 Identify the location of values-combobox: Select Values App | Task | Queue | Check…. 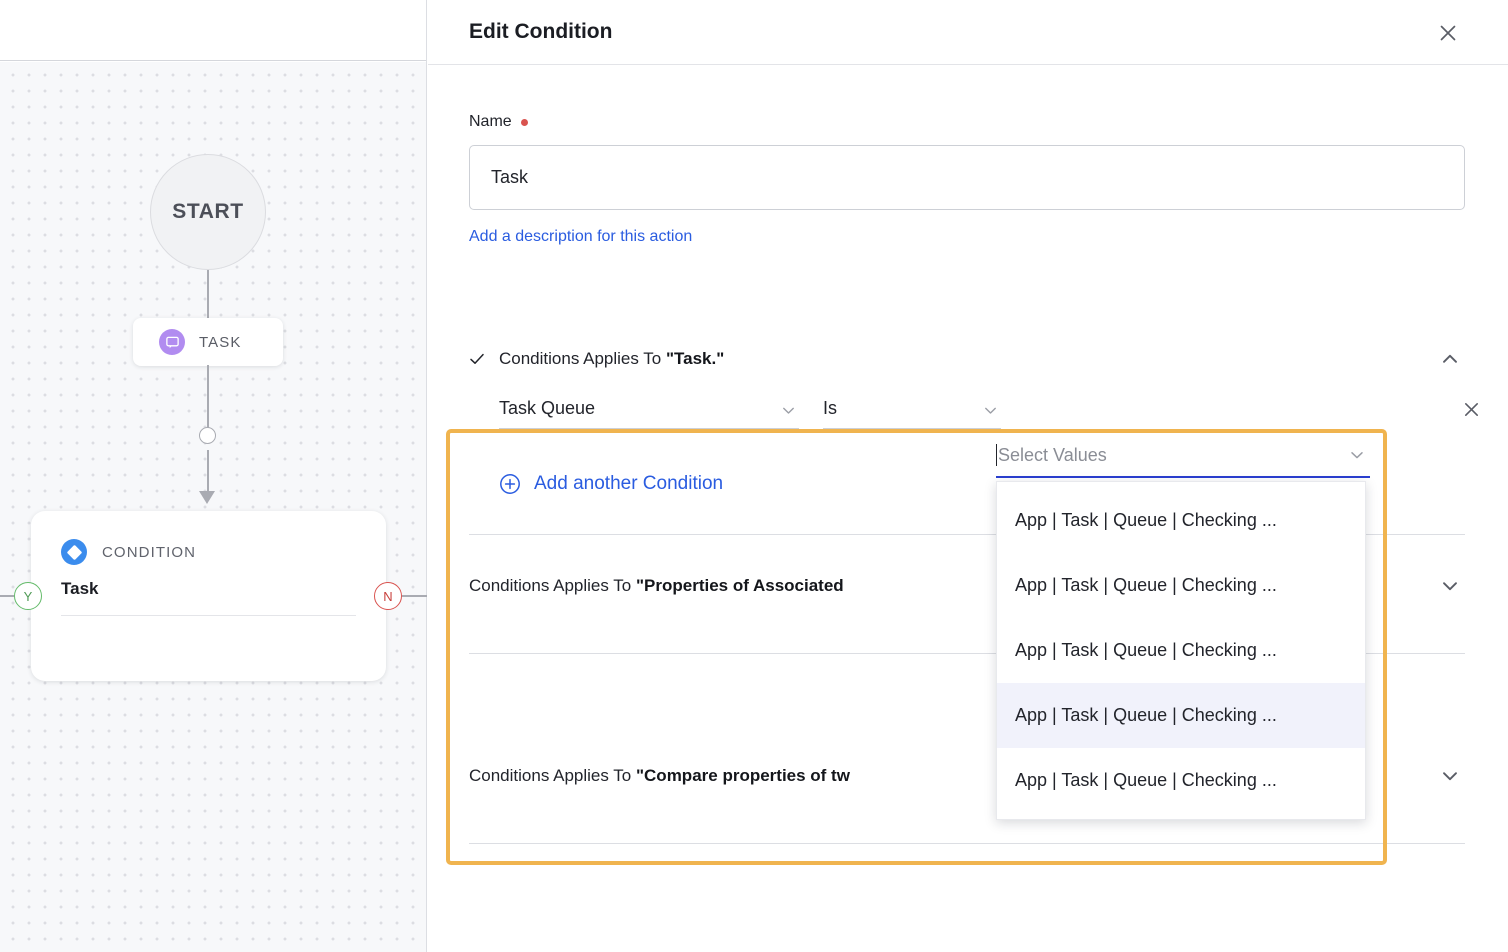
(1183, 632).